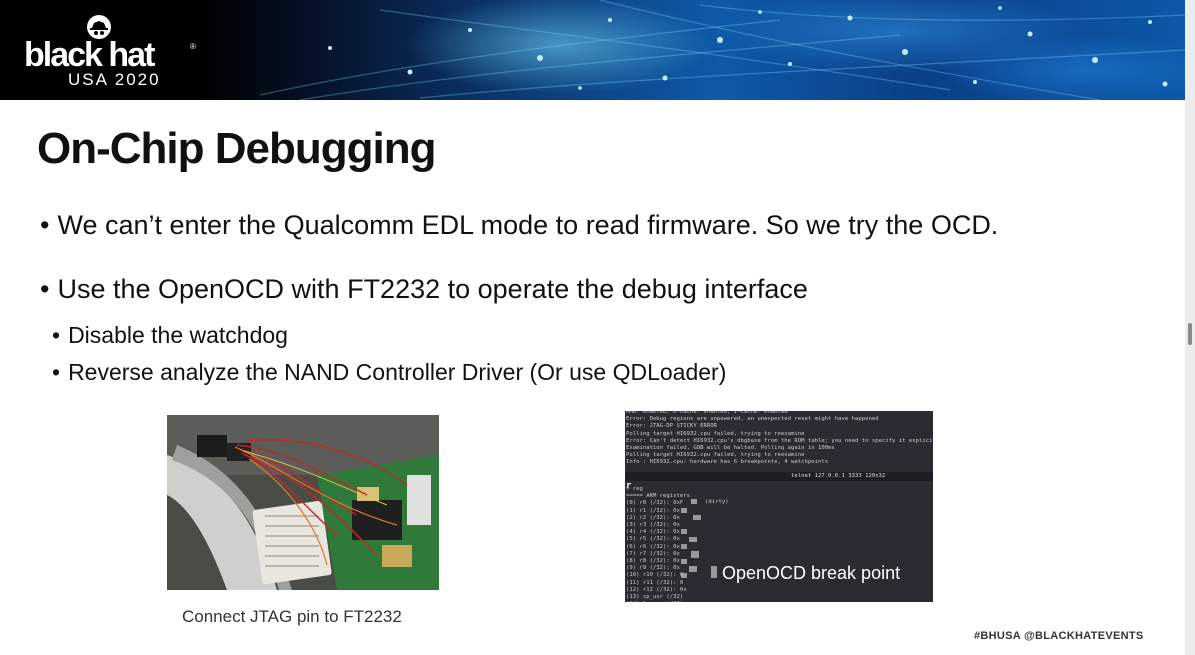 The height and width of the screenshot is (655, 1195). Describe the element at coordinates (112, 52) in the screenshot. I see `blackhat-logo: black hat ® USA 2020` at that location.